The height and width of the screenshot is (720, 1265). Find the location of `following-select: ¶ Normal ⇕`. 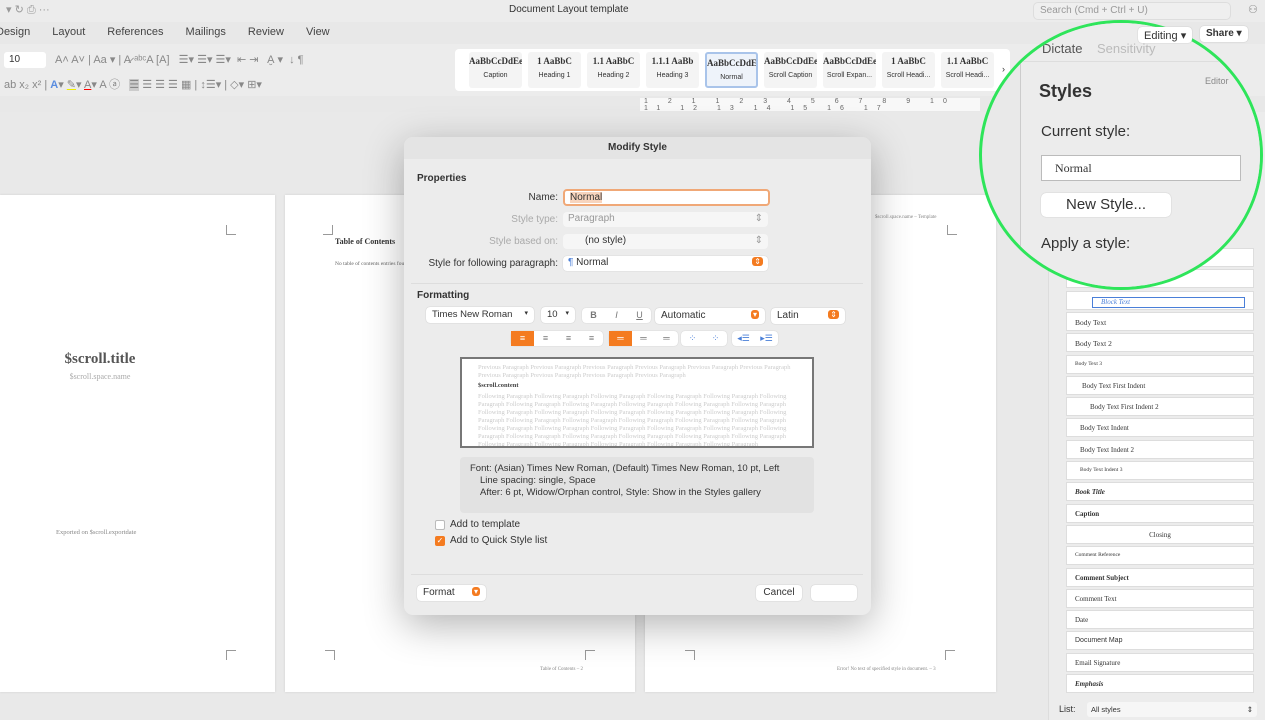

following-select: ¶ Normal ⇕ is located at coordinates (665, 263).